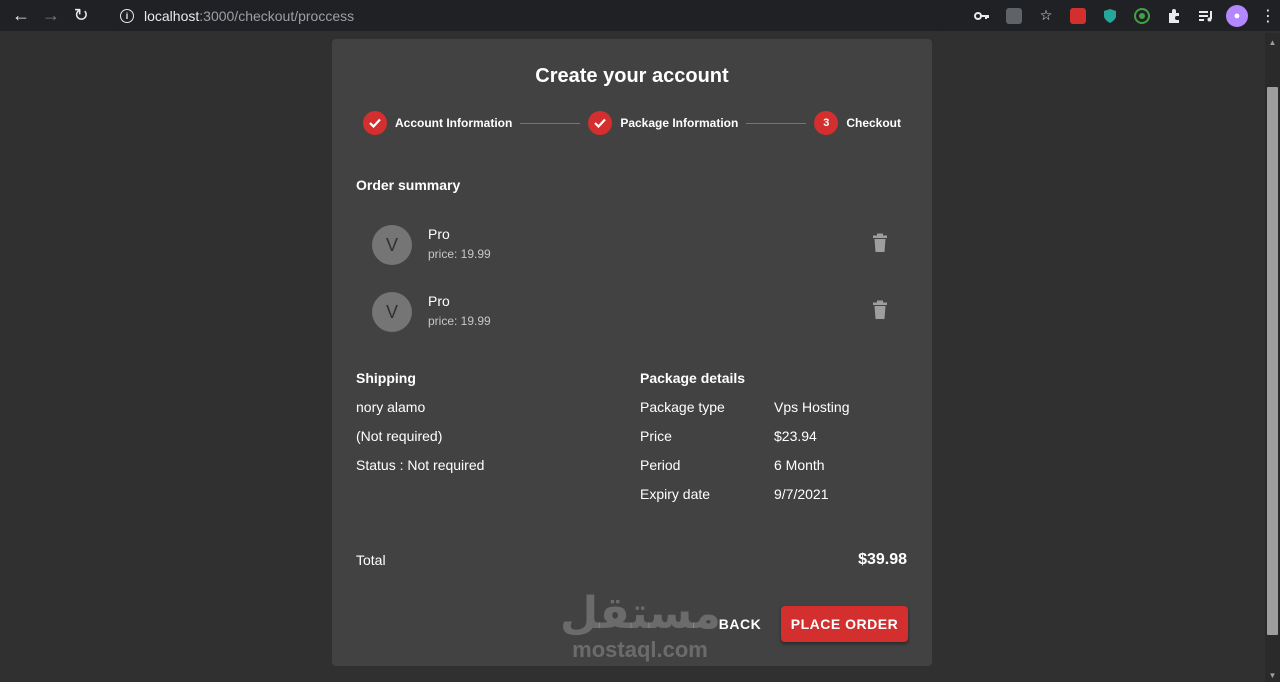  What do you see at coordinates (640, 649) in the screenshot?
I see `watermark-latin: mostaql.com` at bounding box center [640, 649].